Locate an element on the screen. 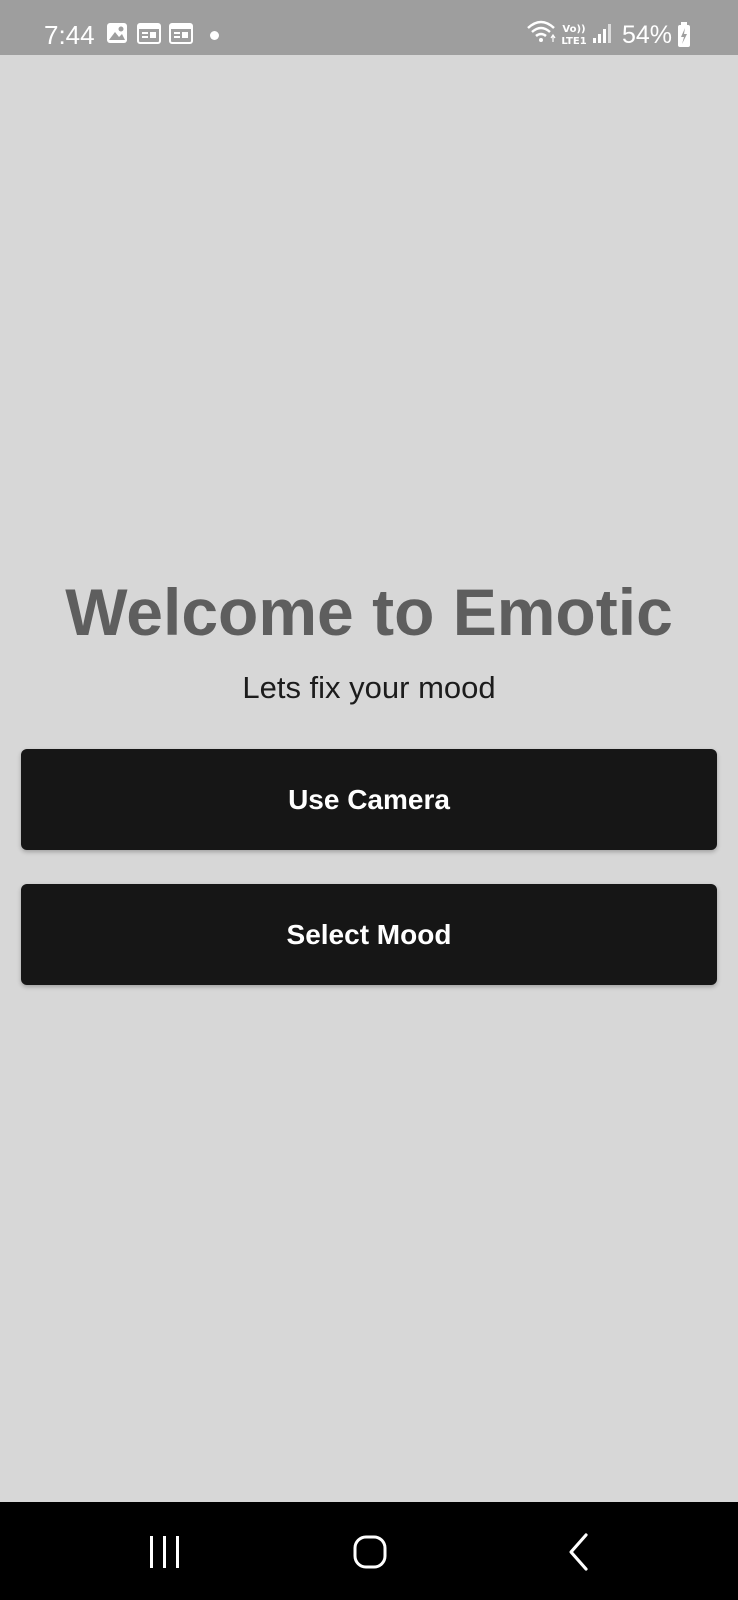 This screenshot has width=738, height=1600. recent-apps-icon is located at coordinates (165, 1552).